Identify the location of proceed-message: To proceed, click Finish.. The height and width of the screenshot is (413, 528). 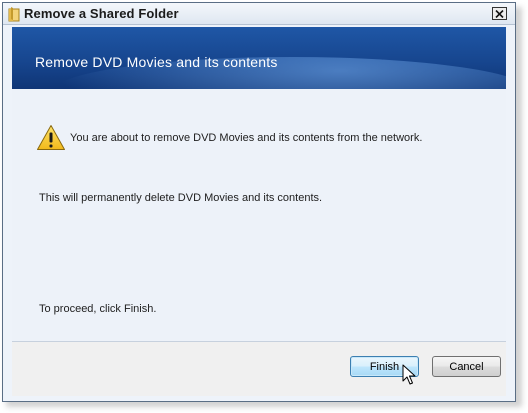
(98, 309).